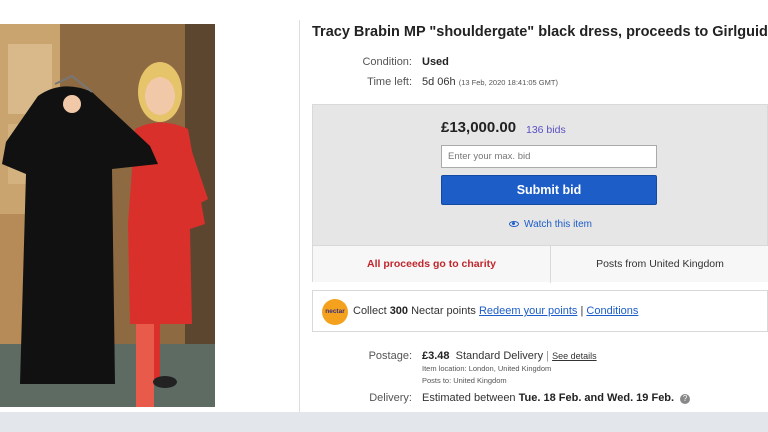  What do you see at coordinates (384, 422) in the screenshot?
I see `bottom-band` at bounding box center [384, 422].